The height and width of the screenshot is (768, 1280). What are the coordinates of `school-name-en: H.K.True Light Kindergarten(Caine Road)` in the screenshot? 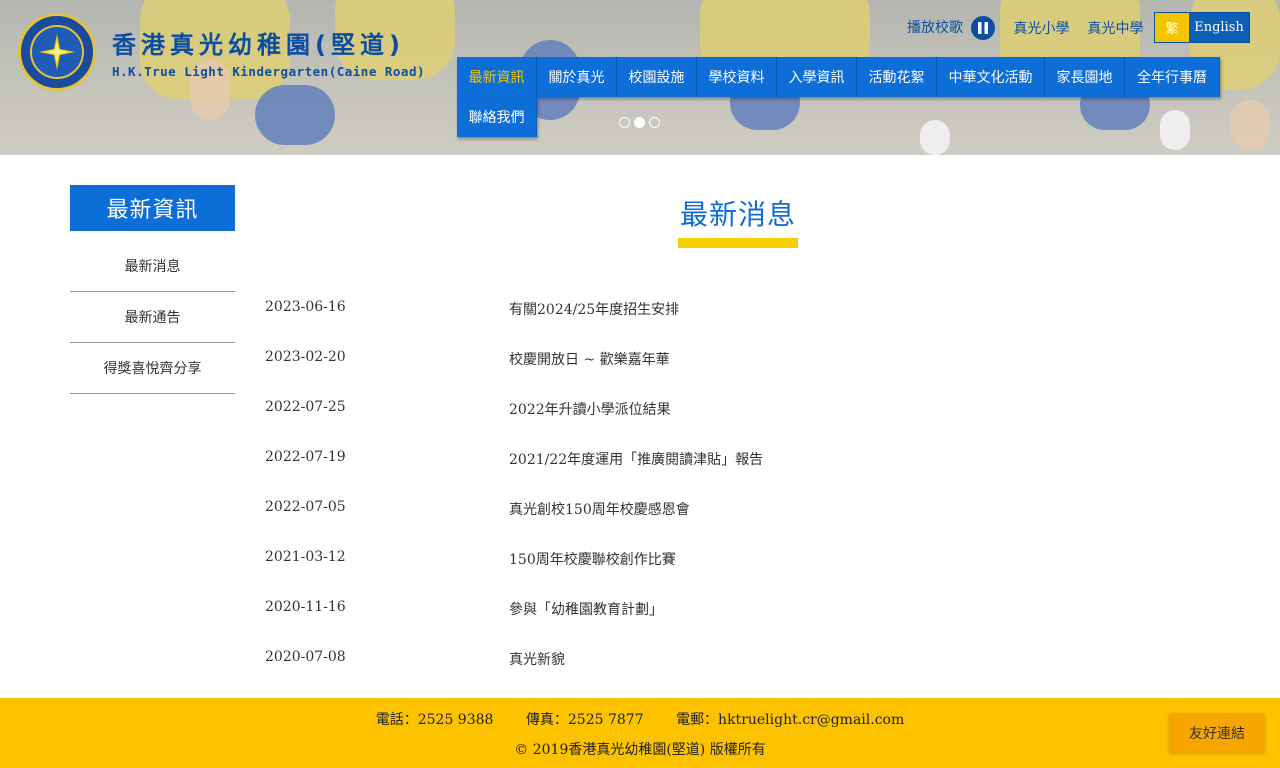 It's located at (268, 71).